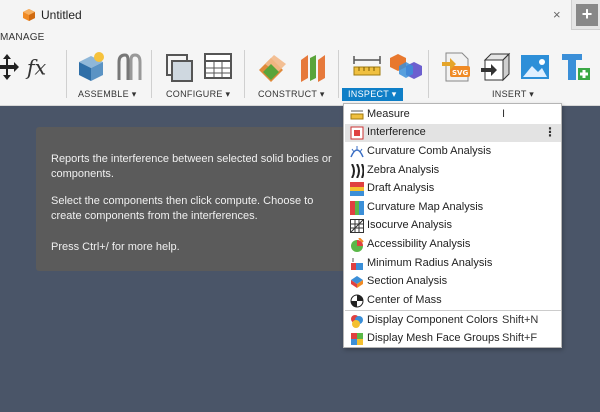  Describe the element at coordinates (453, 245) in the screenshot. I see `menu-item-accessibility: Accessibility Analysis` at that location.